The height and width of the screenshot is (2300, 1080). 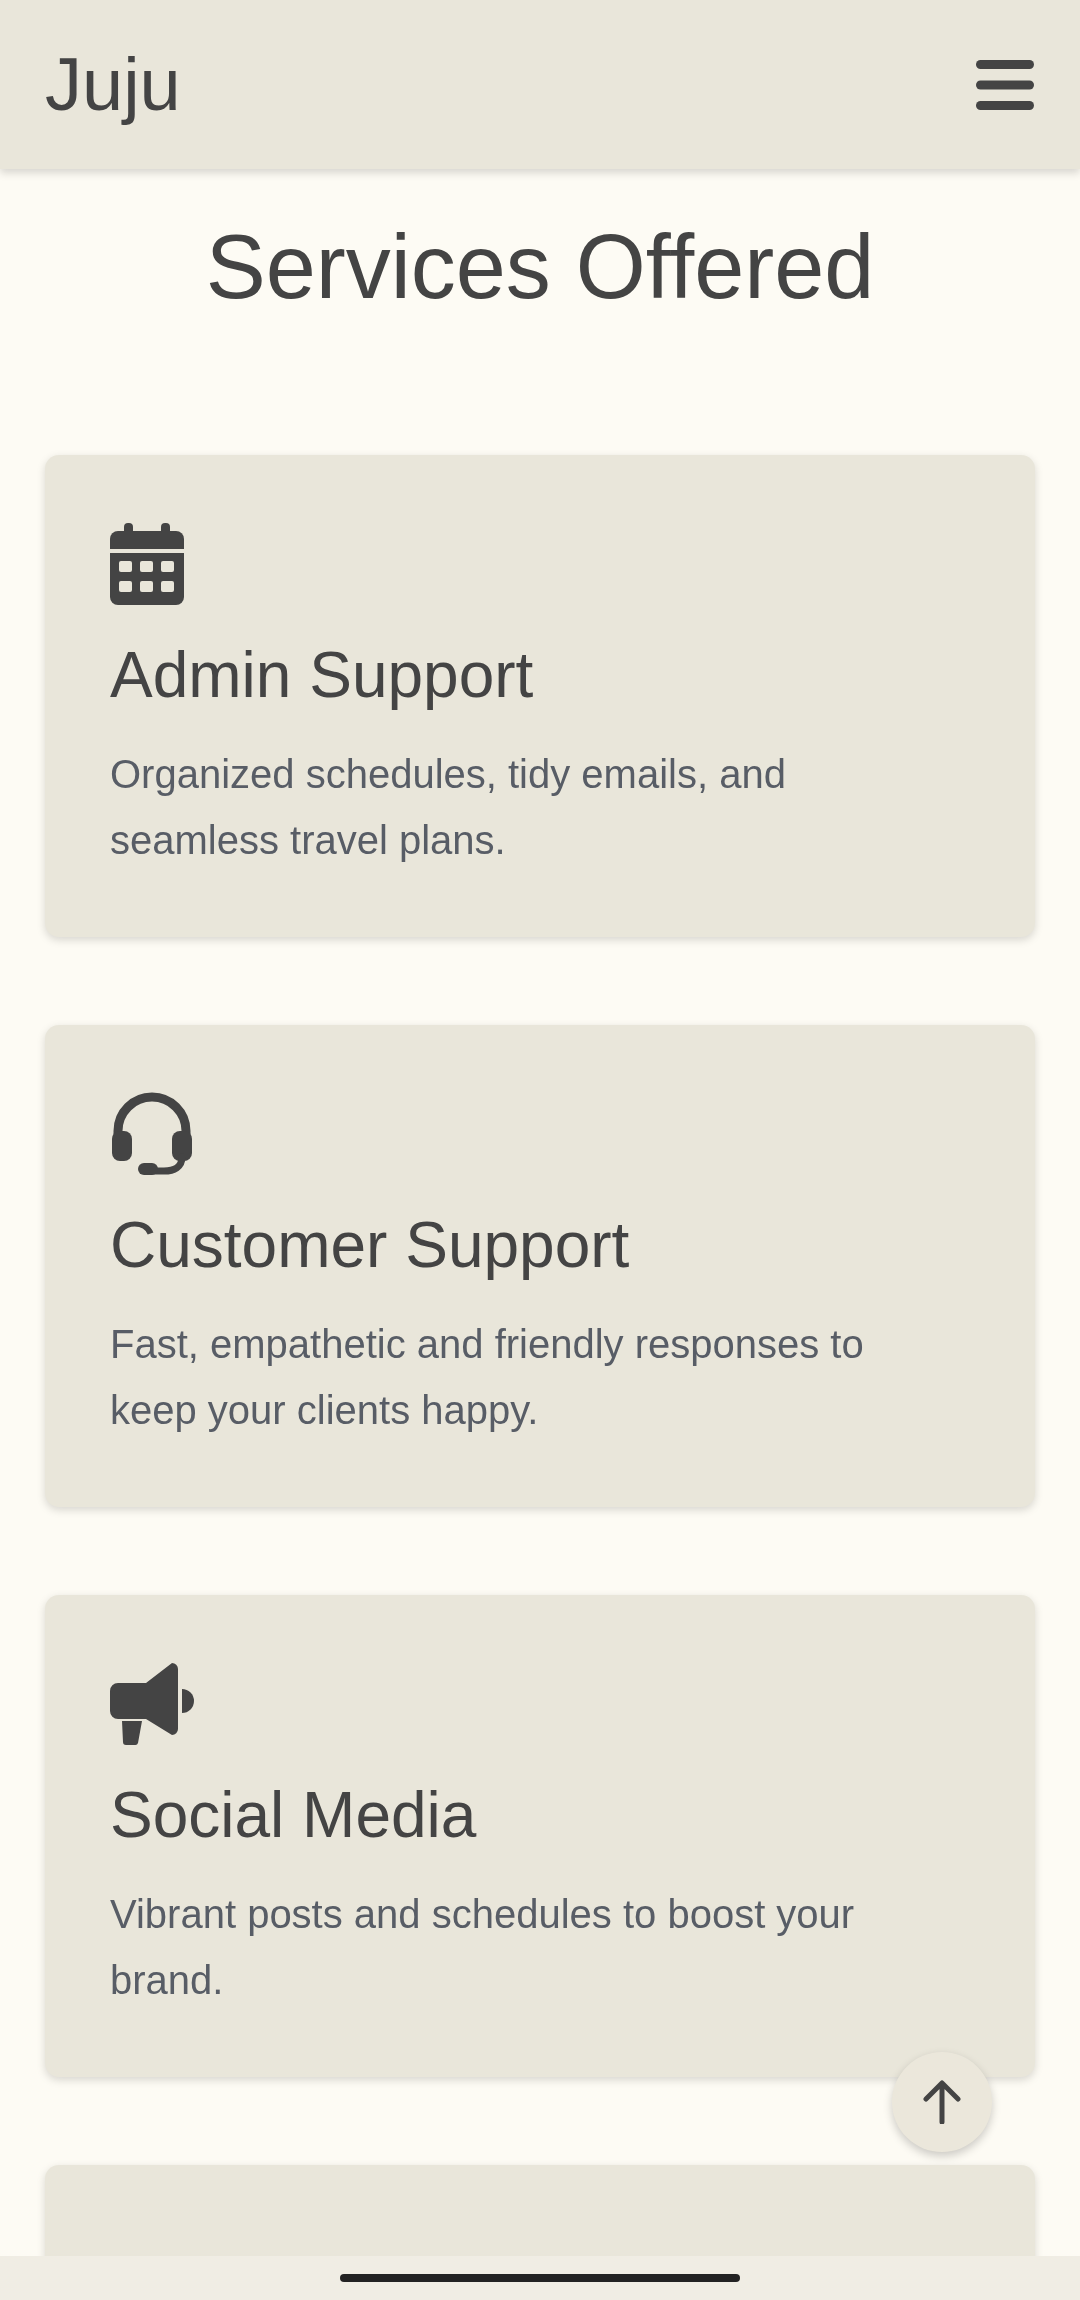 I want to click on scroll-top-button, so click(x=942, y=2102).